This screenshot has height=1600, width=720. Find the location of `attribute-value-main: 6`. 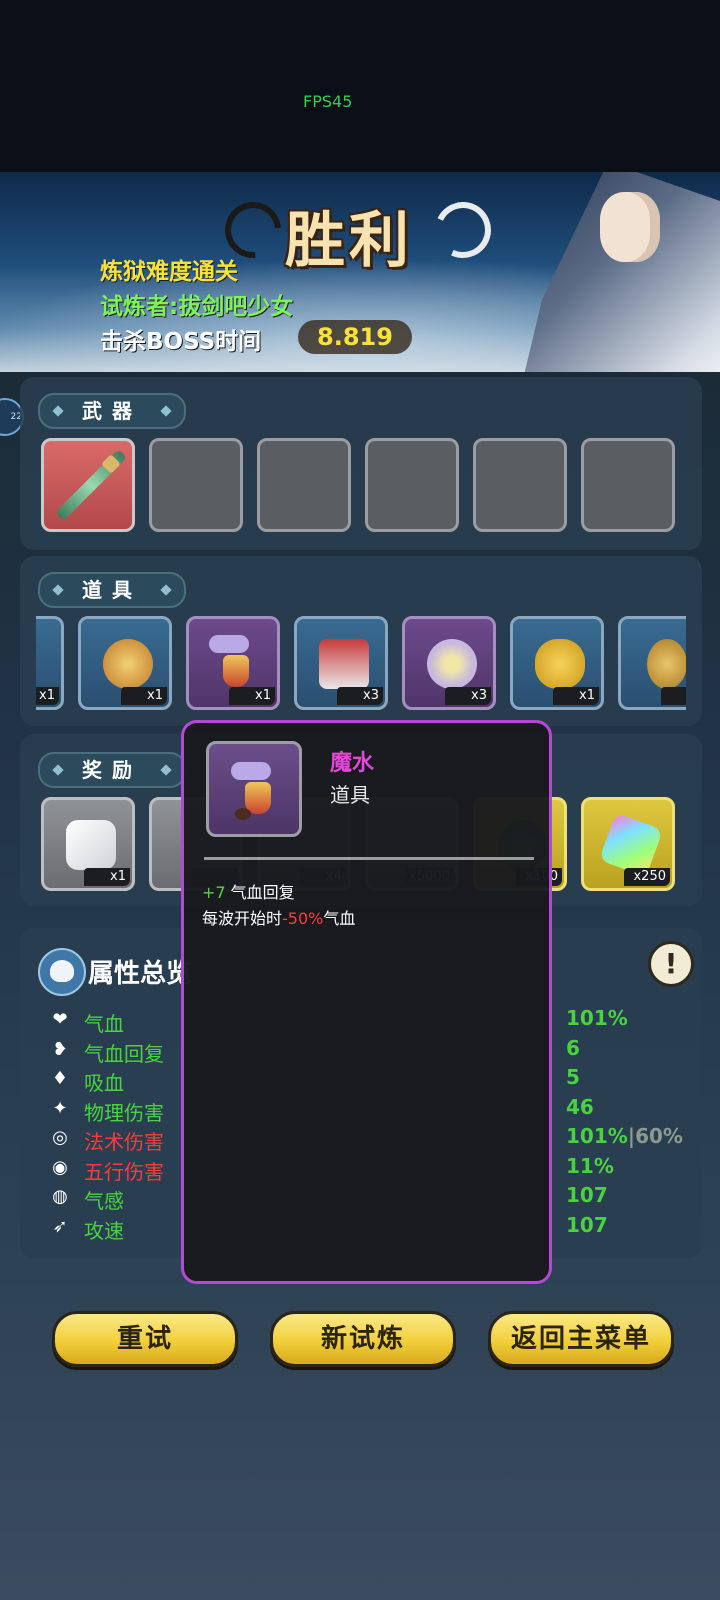

attribute-value-main: 6 is located at coordinates (573, 1047).